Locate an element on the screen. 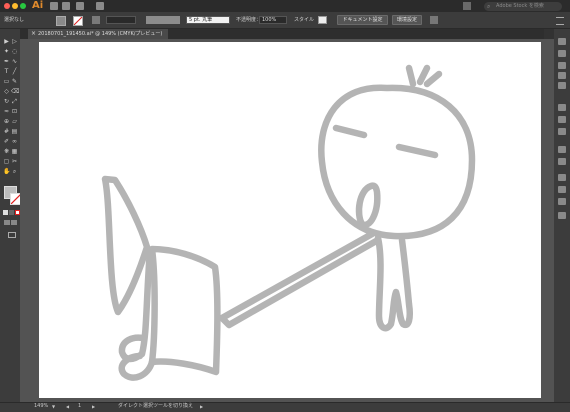  opacity-field: 100% is located at coordinates (273, 20).